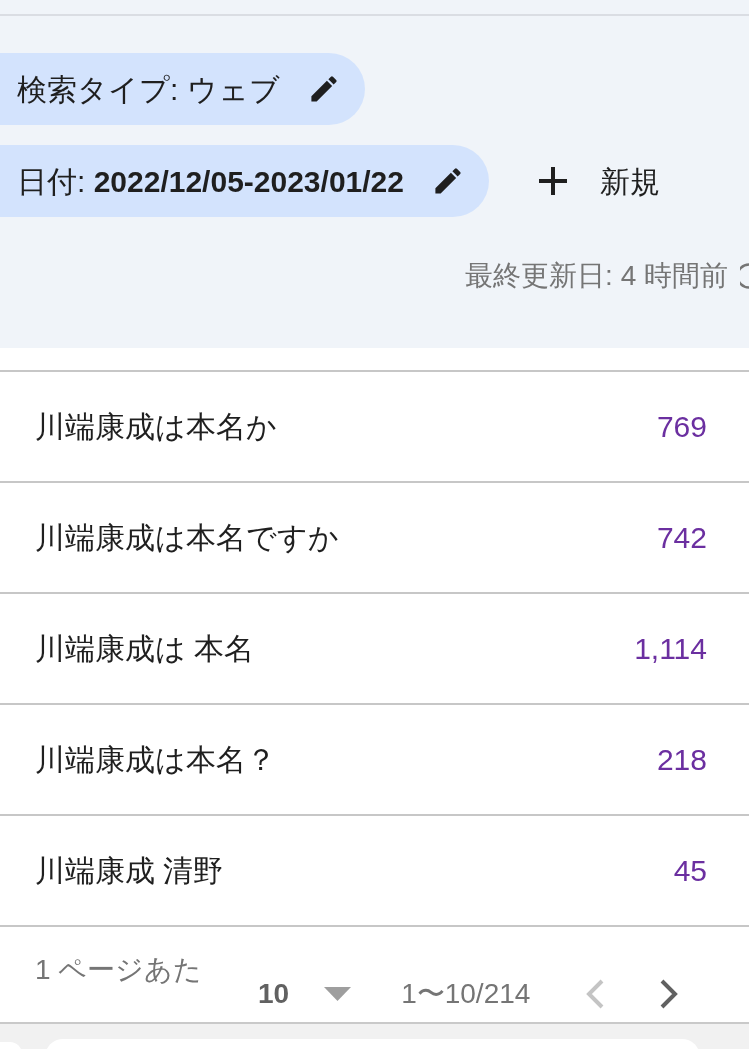  Describe the element at coordinates (305, 993) in the screenshot. I see `rows-per-page-select: 10` at that location.